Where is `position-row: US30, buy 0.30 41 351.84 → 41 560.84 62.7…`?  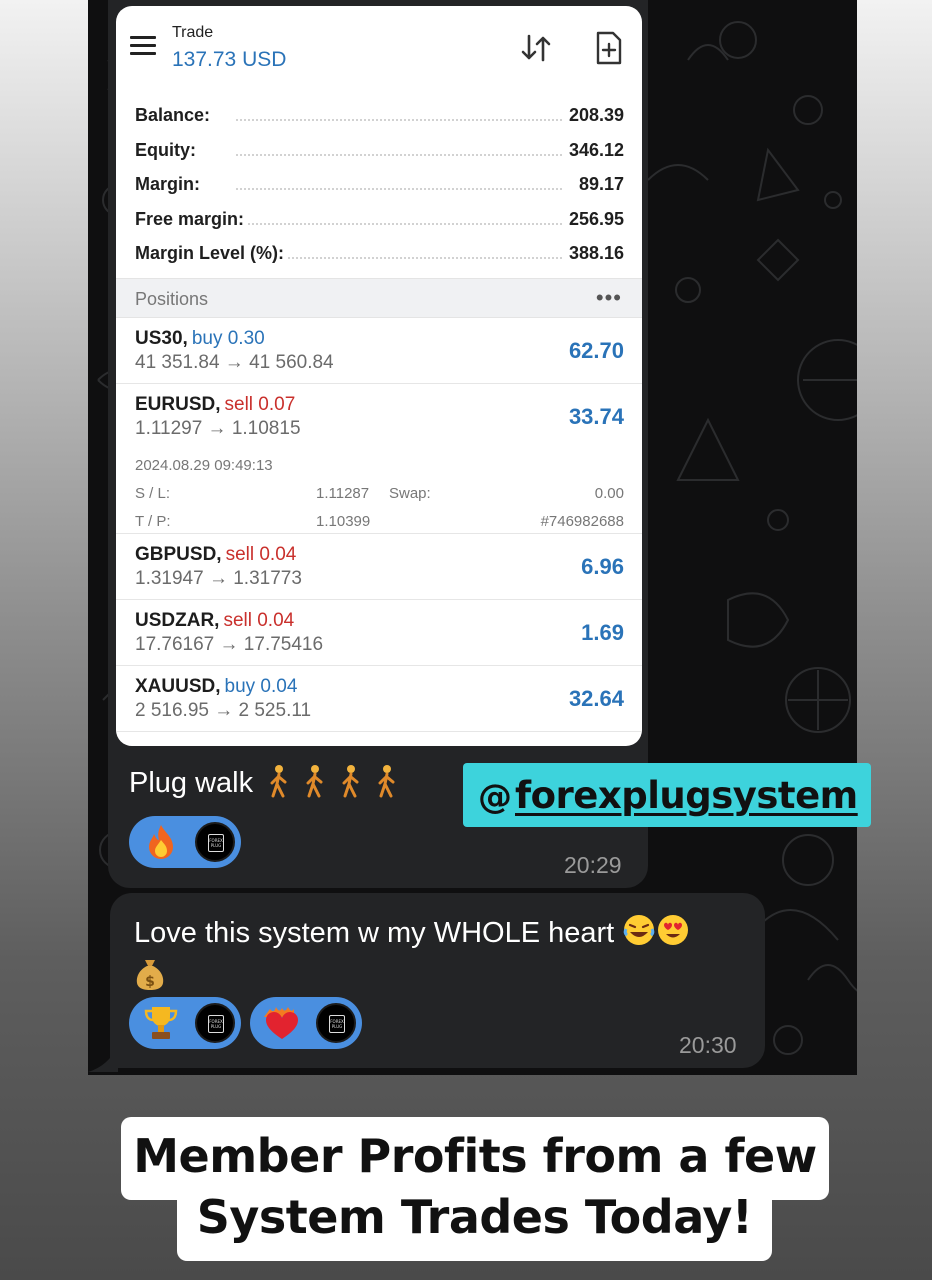 position-row: US30, buy 0.30 41 351.84 → 41 560.84 62.7… is located at coordinates (379, 351).